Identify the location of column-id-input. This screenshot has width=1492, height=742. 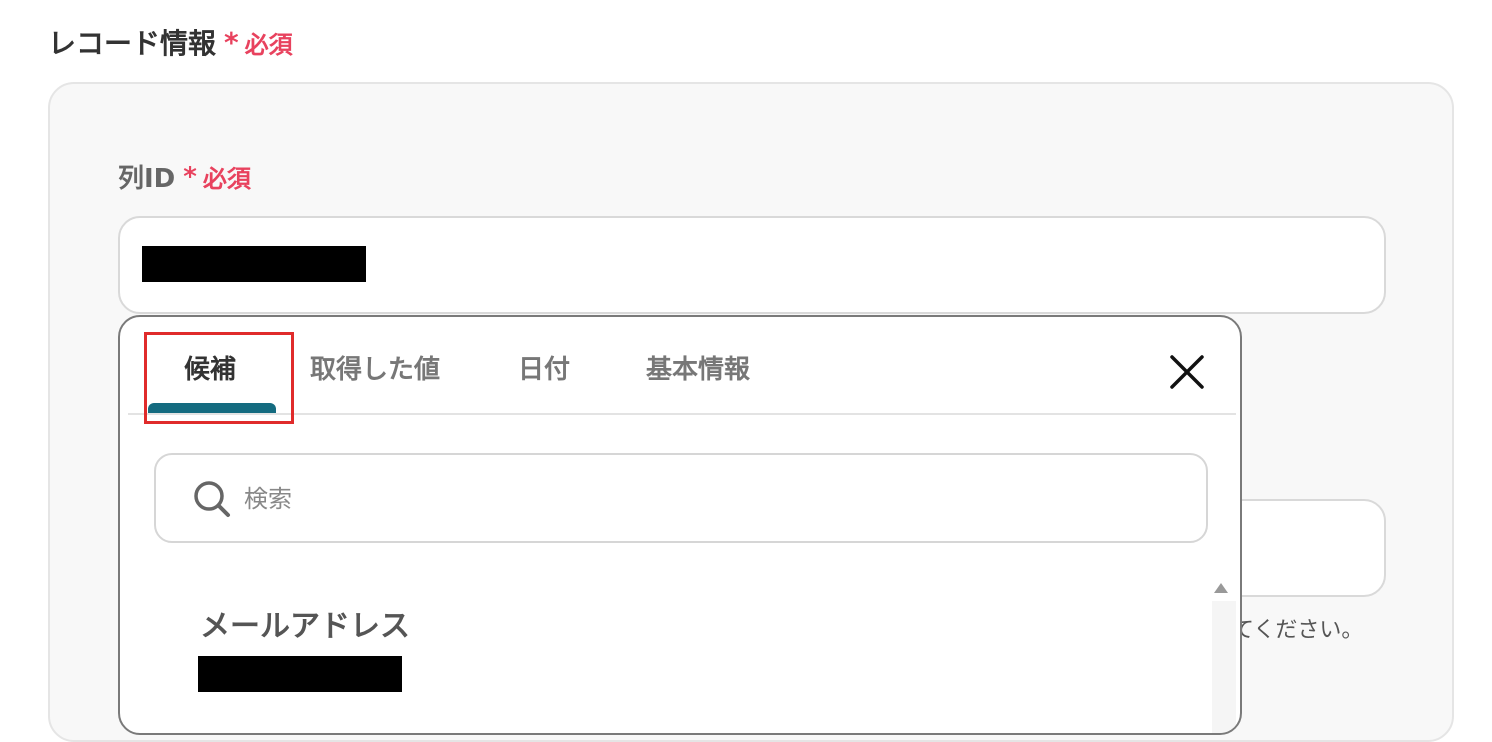
(752, 265).